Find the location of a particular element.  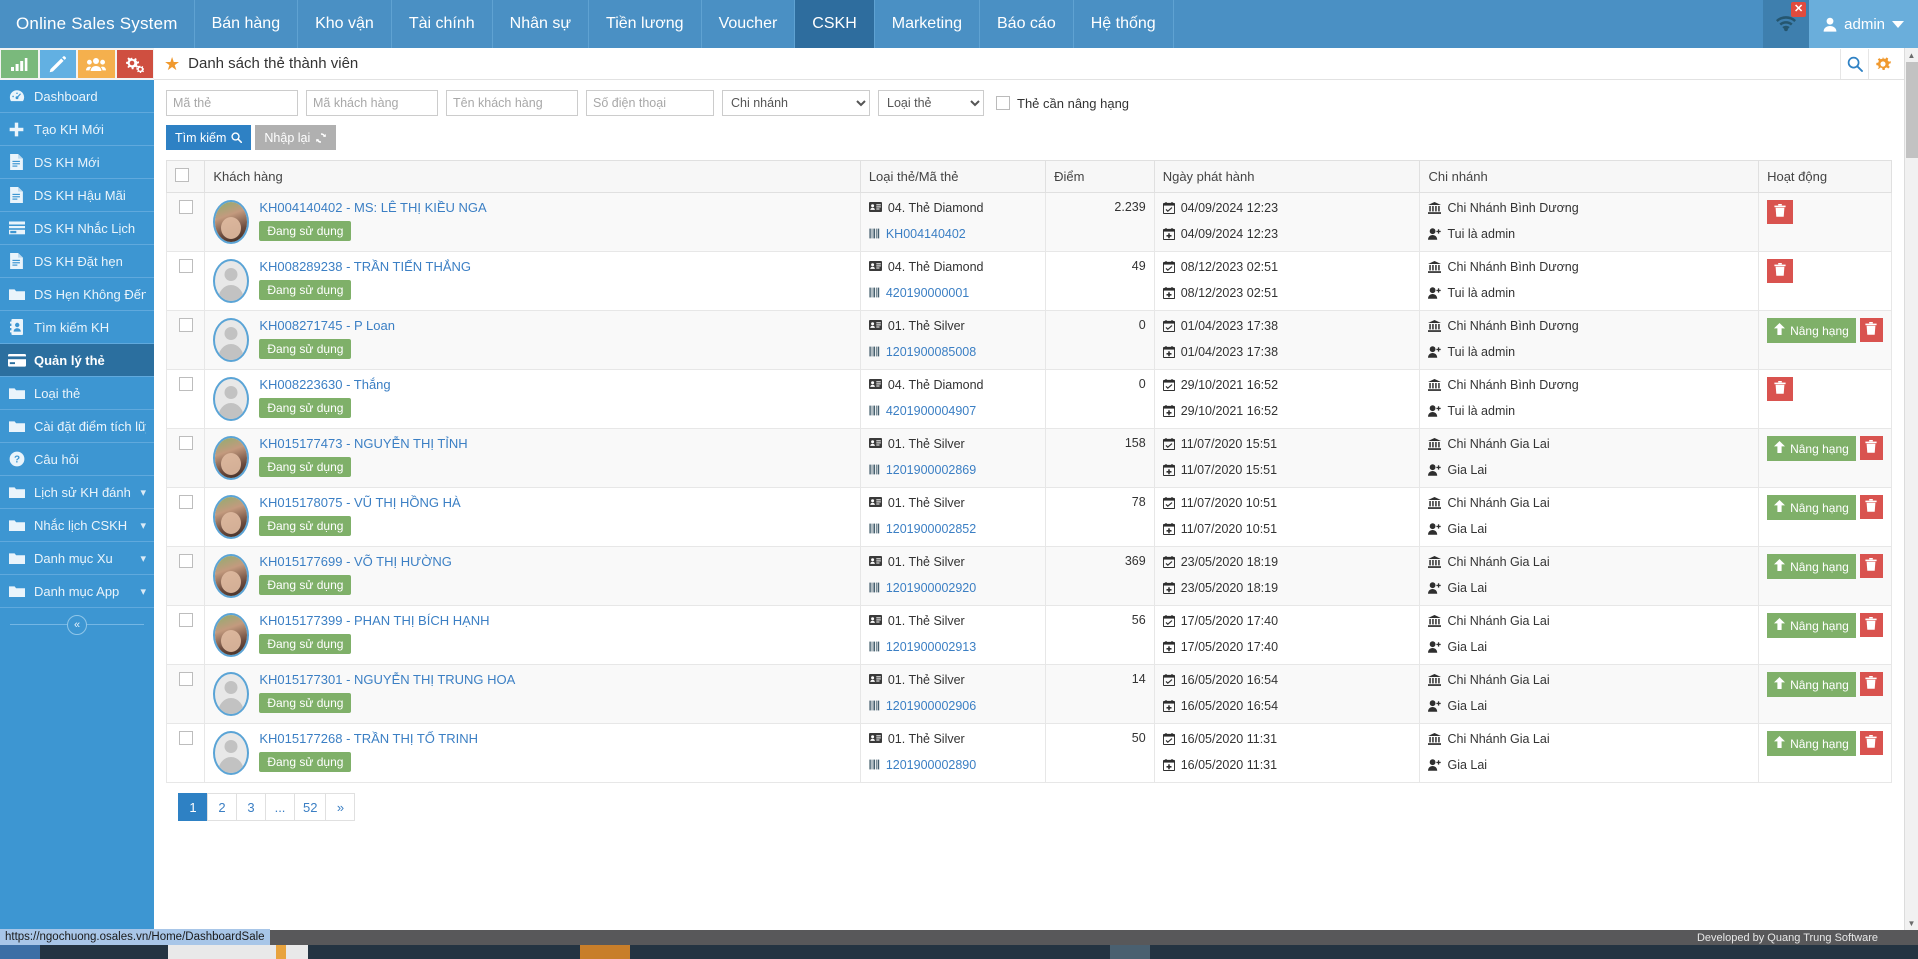

quick-action-edit is located at coordinates (57, 64).